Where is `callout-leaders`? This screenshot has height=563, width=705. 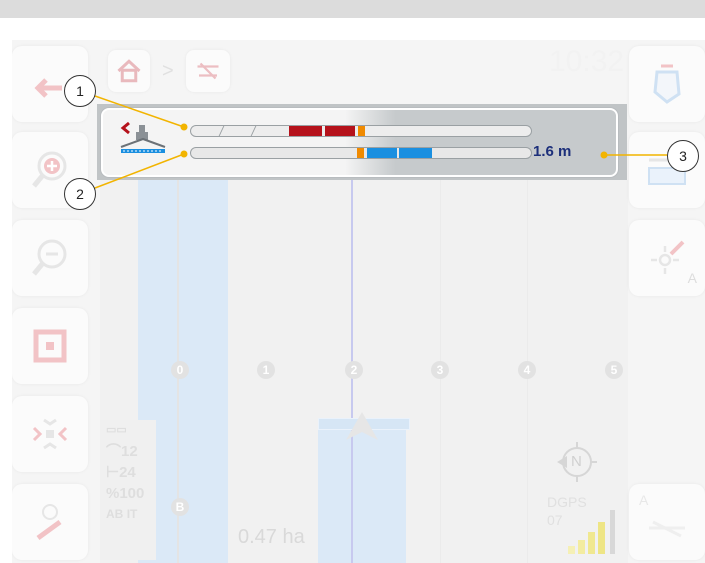 callout-leaders is located at coordinates (380, 142).